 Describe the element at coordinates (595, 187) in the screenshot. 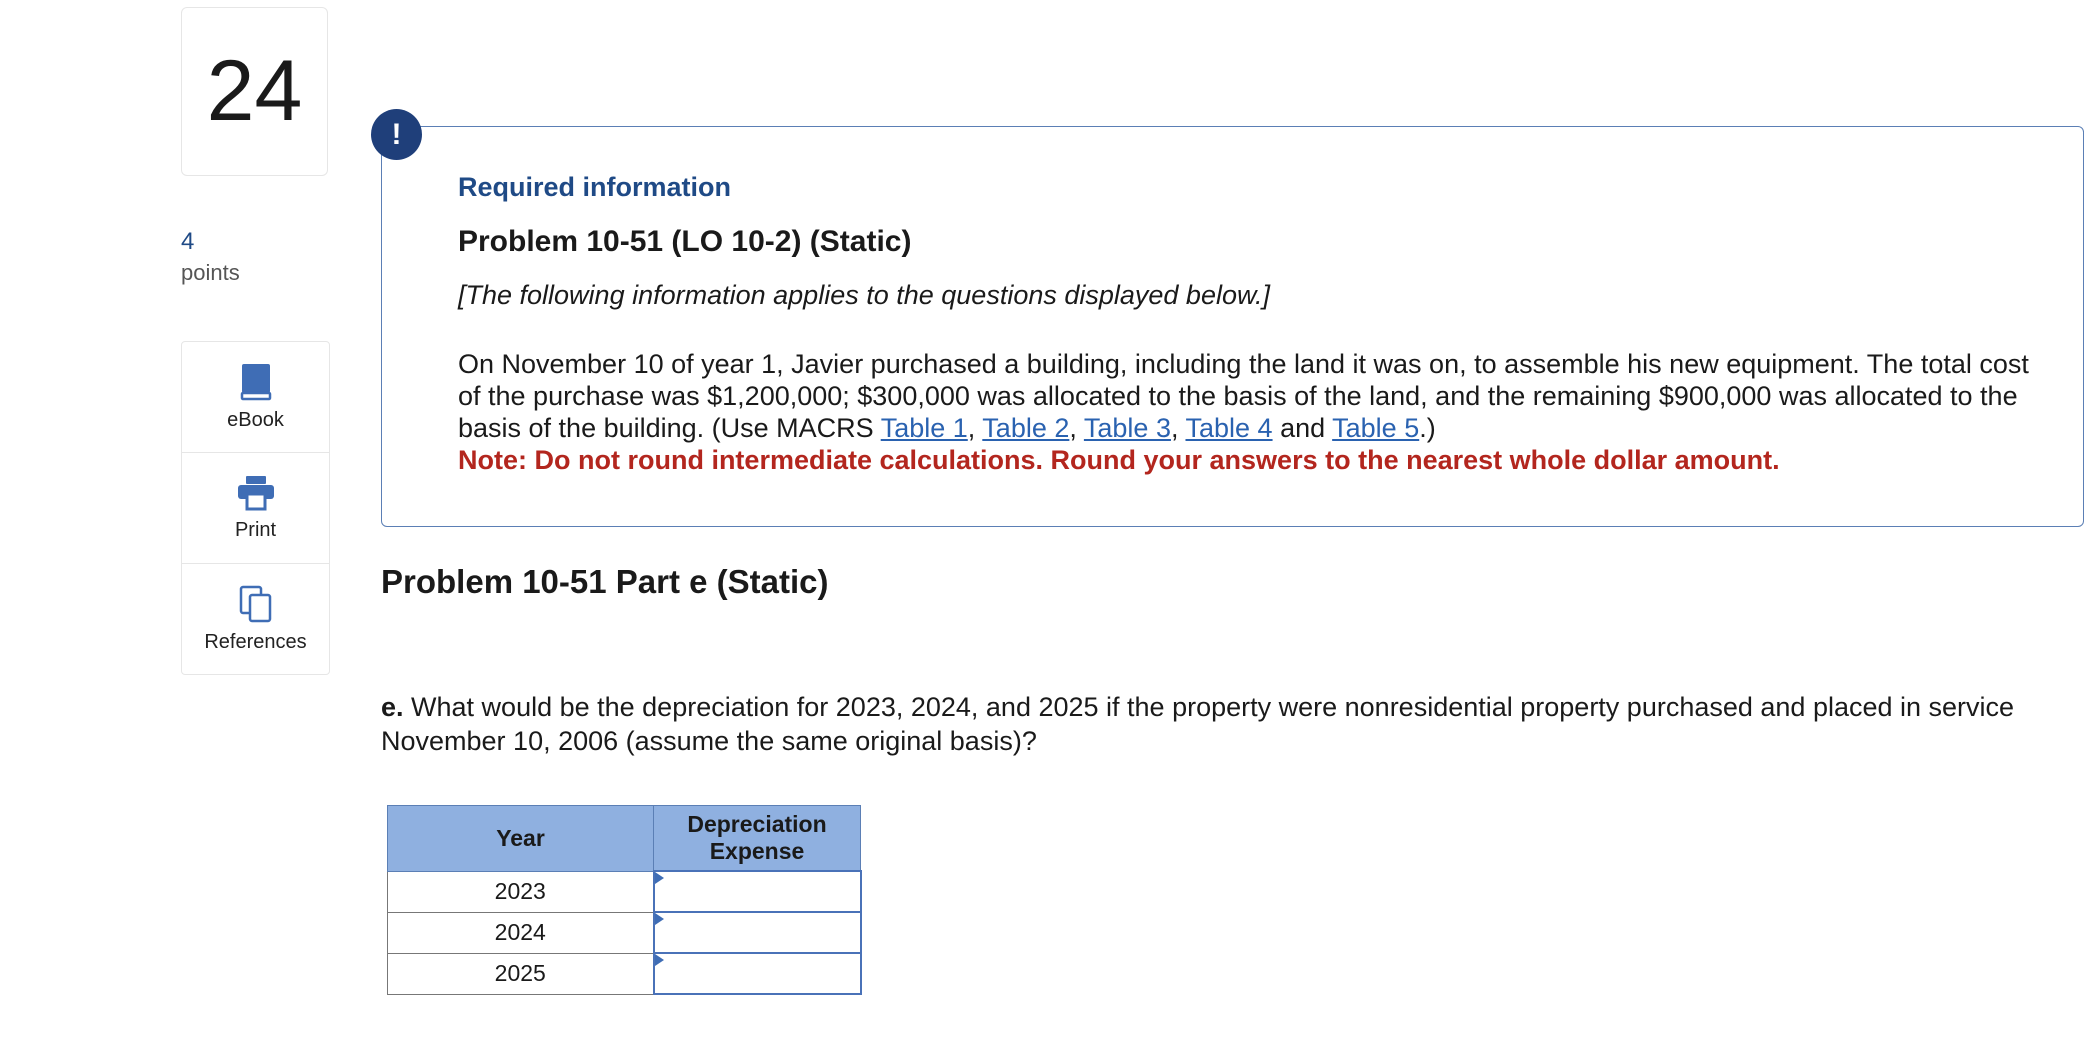

I see `required-info-heading: Required information` at that location.